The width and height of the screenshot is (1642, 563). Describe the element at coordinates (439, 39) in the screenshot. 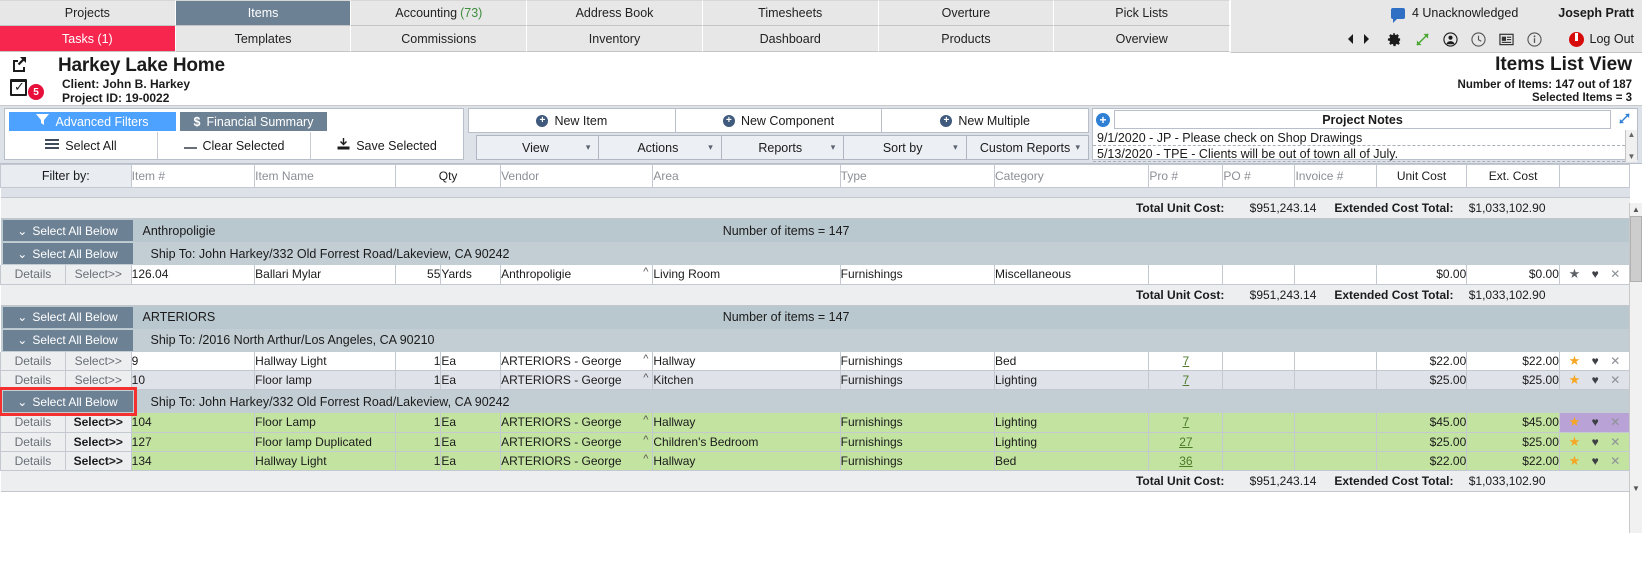

I see `nav-tab-commissions: Commissions` at that location.